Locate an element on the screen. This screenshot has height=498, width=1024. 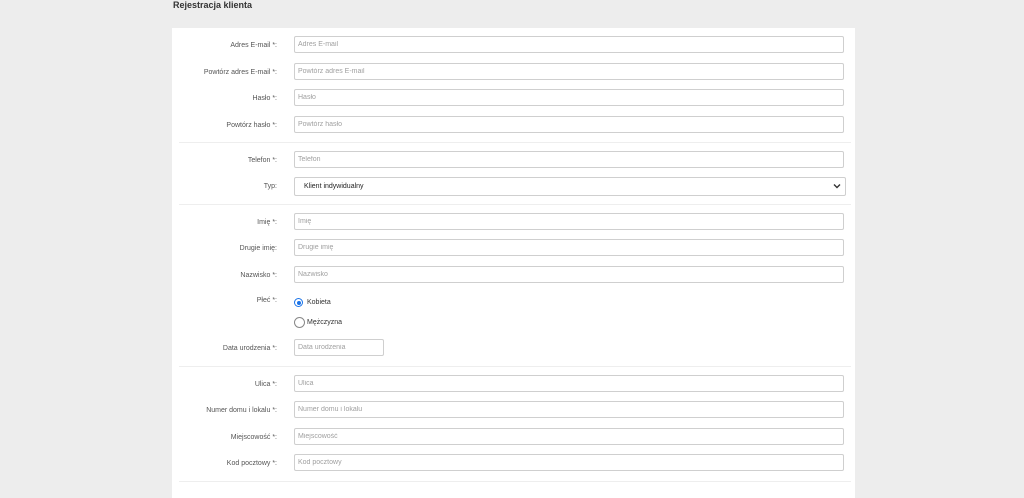
radio-unchecked-icon is located at coordinates (299, 322).